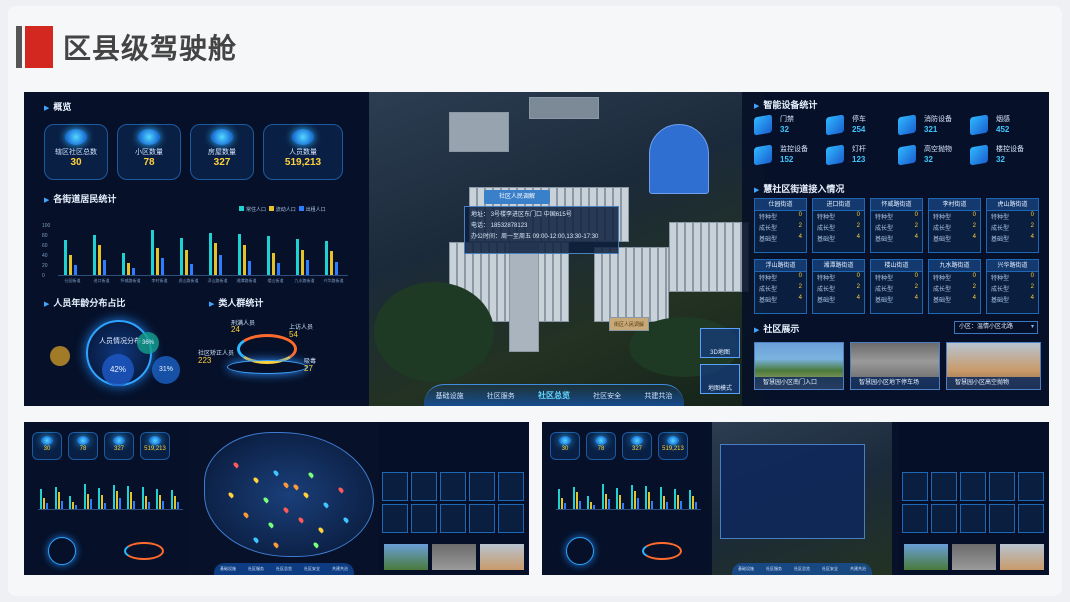  What do you see at coordinates (679, 159) in the screenshot?
I see `blue-dome-building` at bounding box center [679, 159].